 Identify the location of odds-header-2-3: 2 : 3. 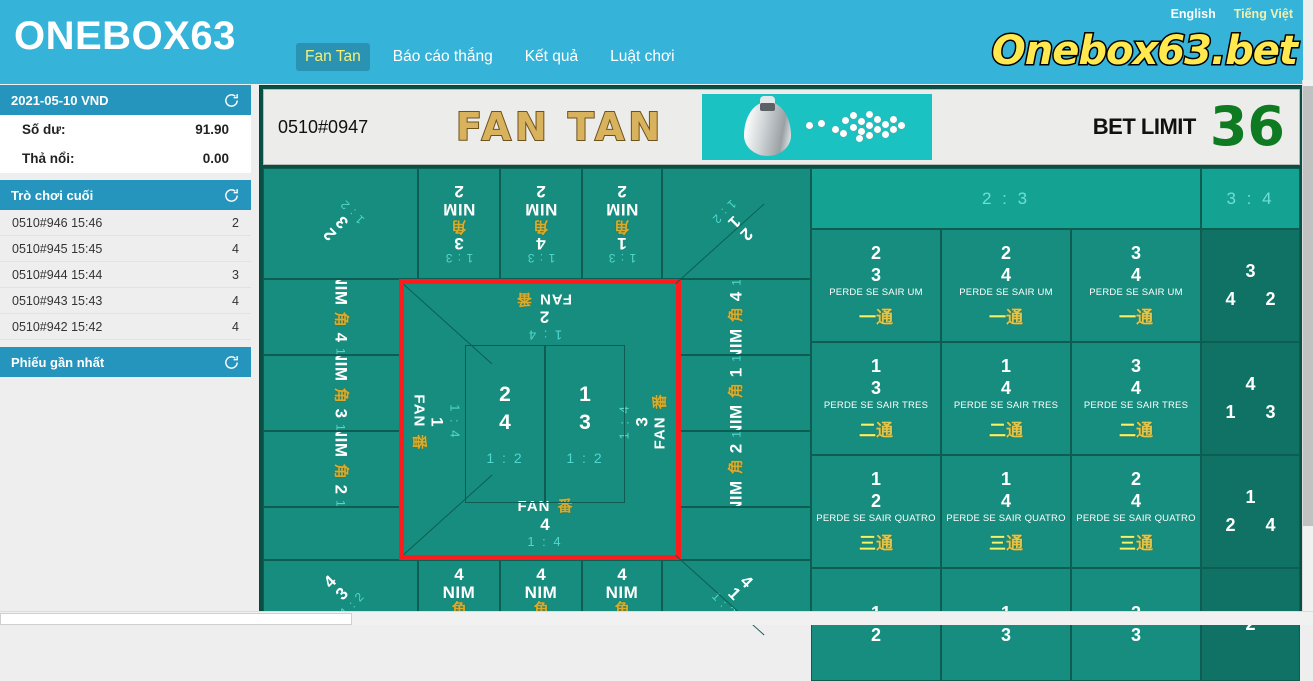
(1006, 198).